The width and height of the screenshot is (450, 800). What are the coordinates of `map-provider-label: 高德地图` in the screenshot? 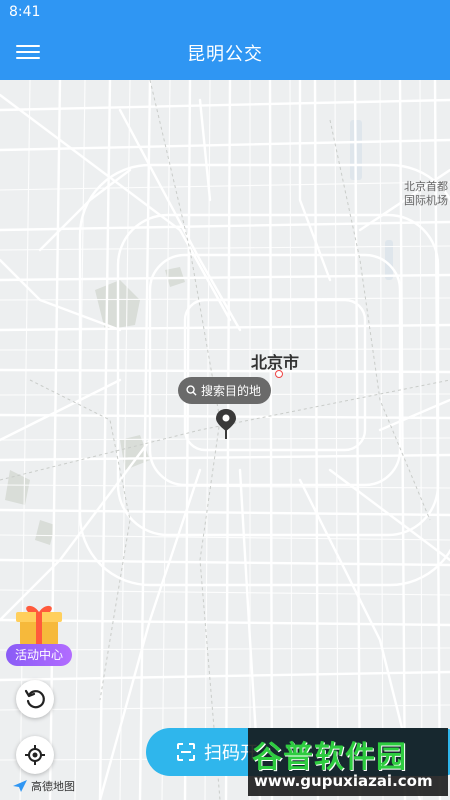 It's located at (53, 786).